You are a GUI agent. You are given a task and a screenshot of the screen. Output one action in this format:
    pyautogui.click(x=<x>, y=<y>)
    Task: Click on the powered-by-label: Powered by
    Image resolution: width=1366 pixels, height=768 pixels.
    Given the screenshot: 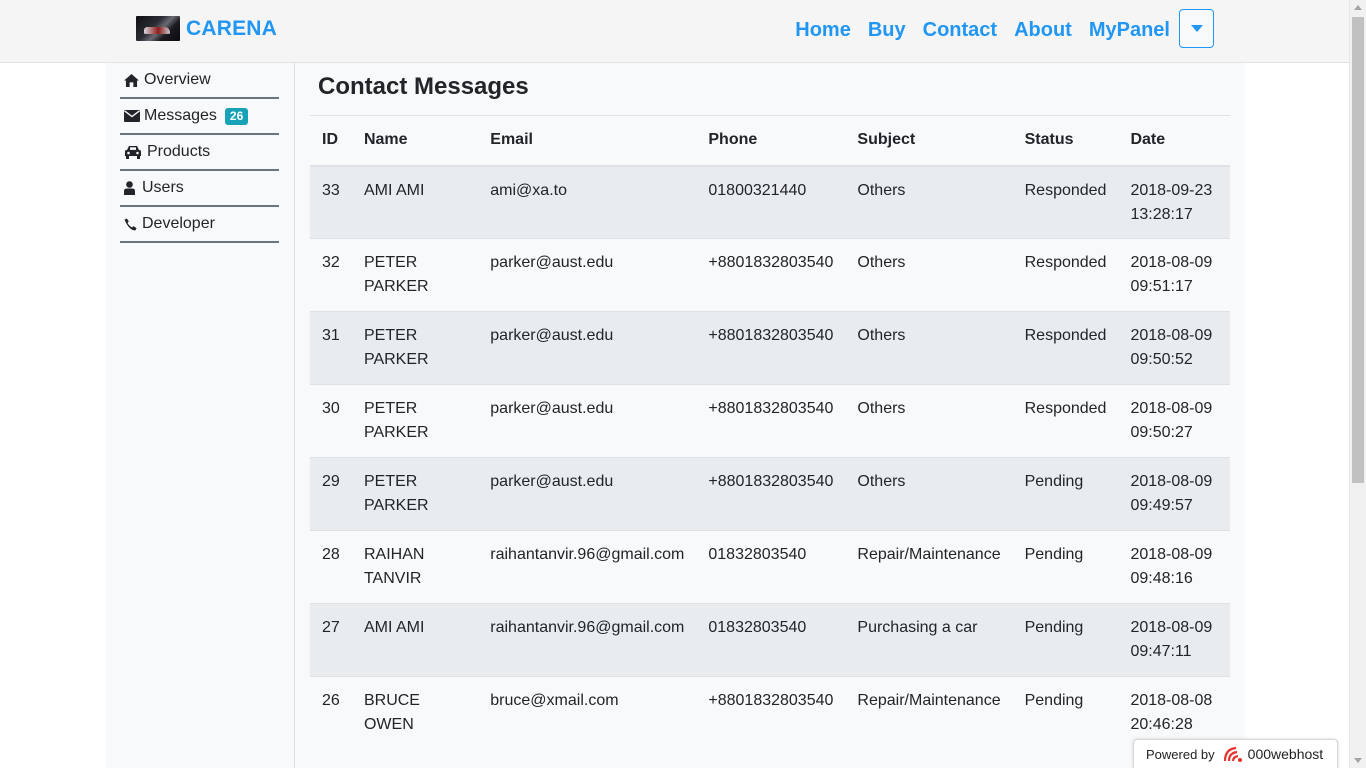 What is the action you would take?
    pyautogui.click(x=1180, y=754)
    